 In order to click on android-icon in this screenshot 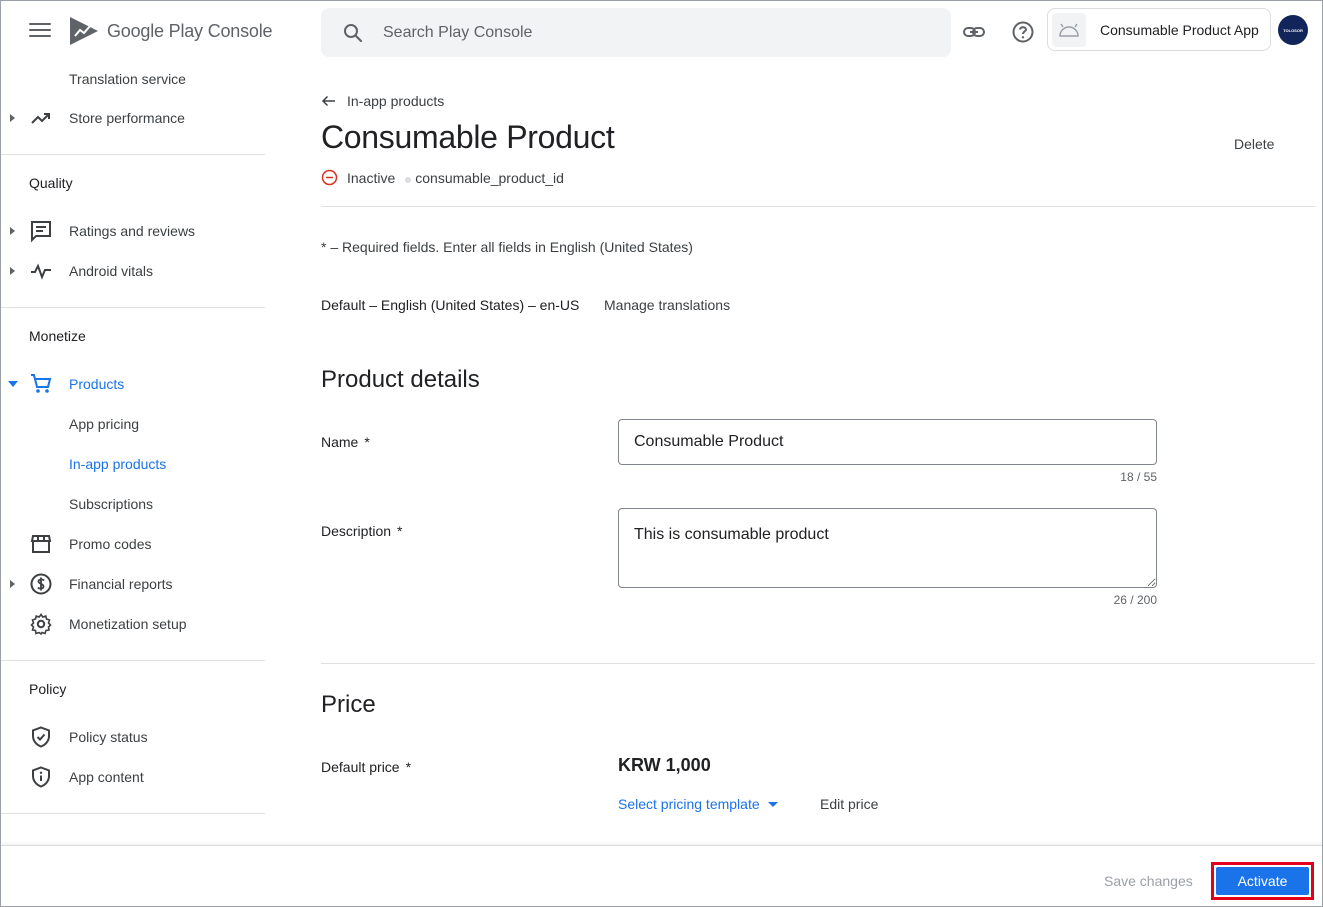, I will do `click(1069, 30)`.